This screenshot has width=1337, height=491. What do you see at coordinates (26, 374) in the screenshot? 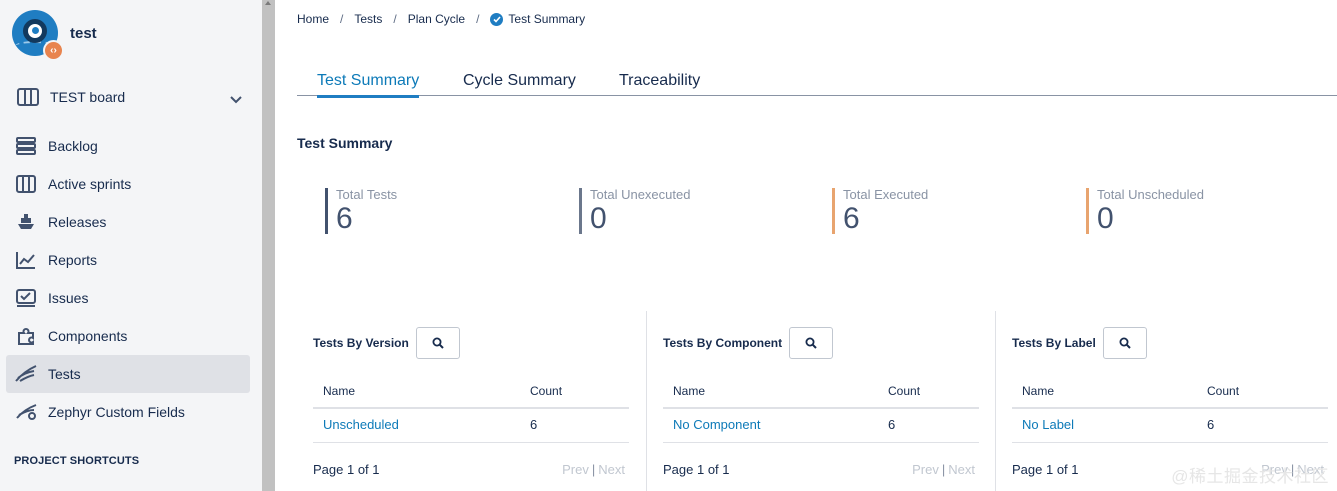
I see `wings-icon` at bounding box center [26, 374].